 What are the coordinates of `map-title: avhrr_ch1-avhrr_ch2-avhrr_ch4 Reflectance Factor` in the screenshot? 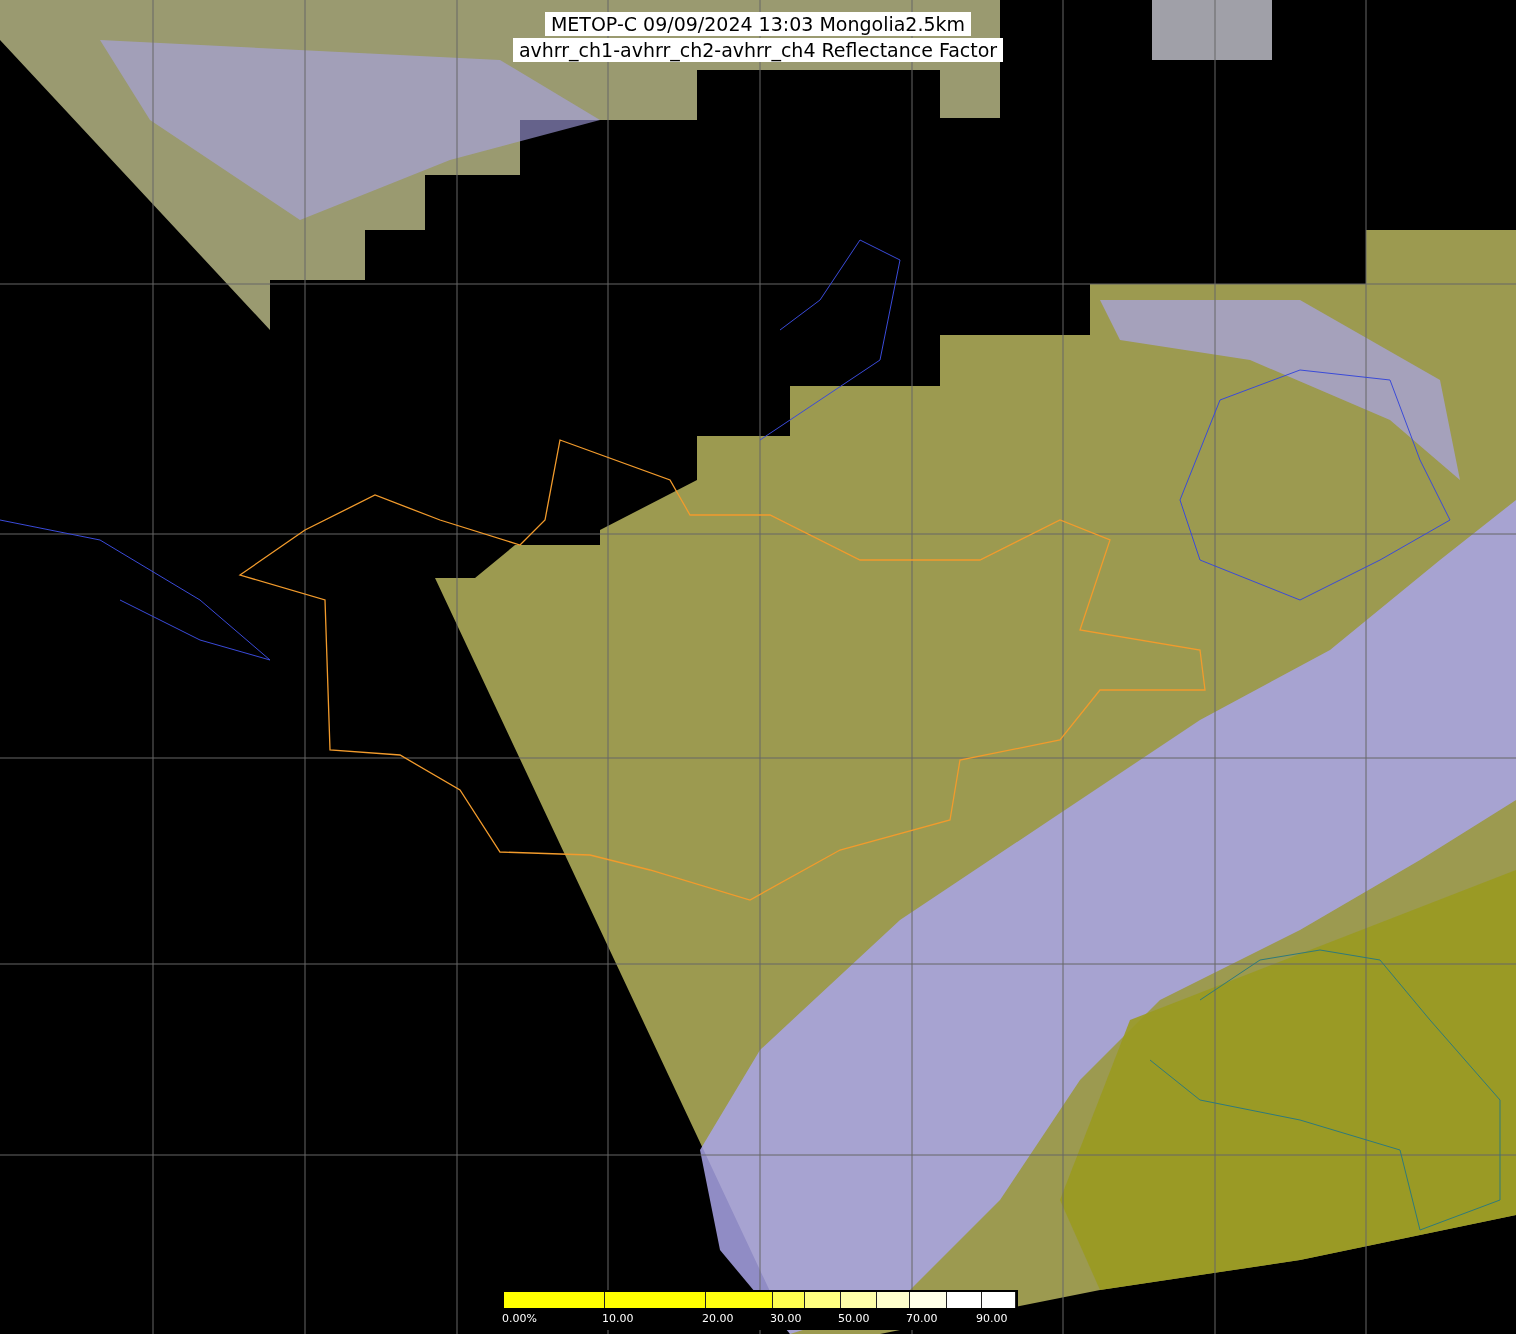 It's located at (758, 50).